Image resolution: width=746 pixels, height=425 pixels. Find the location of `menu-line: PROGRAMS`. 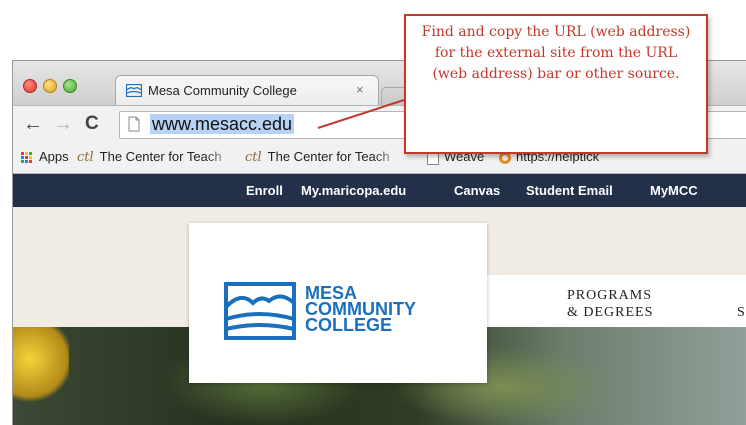

menu-line: PROGRAMS is located at coordinates (610, 295).